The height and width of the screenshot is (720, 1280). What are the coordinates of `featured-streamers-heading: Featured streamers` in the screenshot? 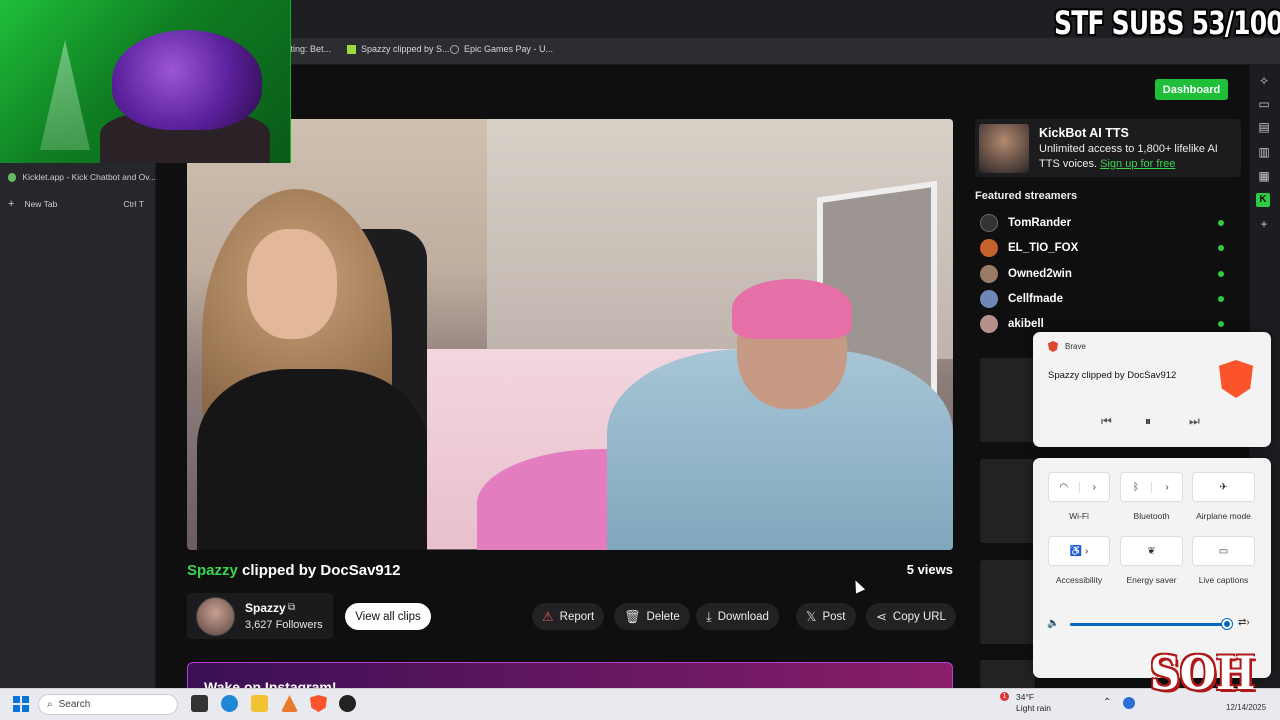 It's located at (1026, 196).